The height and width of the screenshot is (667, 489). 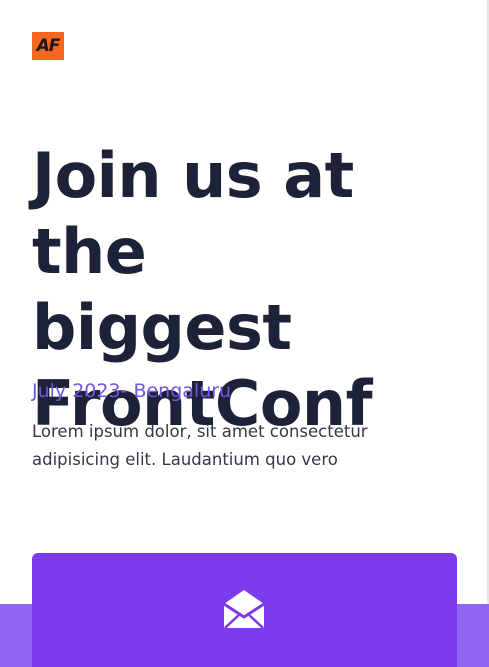 What do you see at coordinates (162, 327) in the screenshot?
I see `hero-title-line-2: biggest` at bounding box center [162, 327].